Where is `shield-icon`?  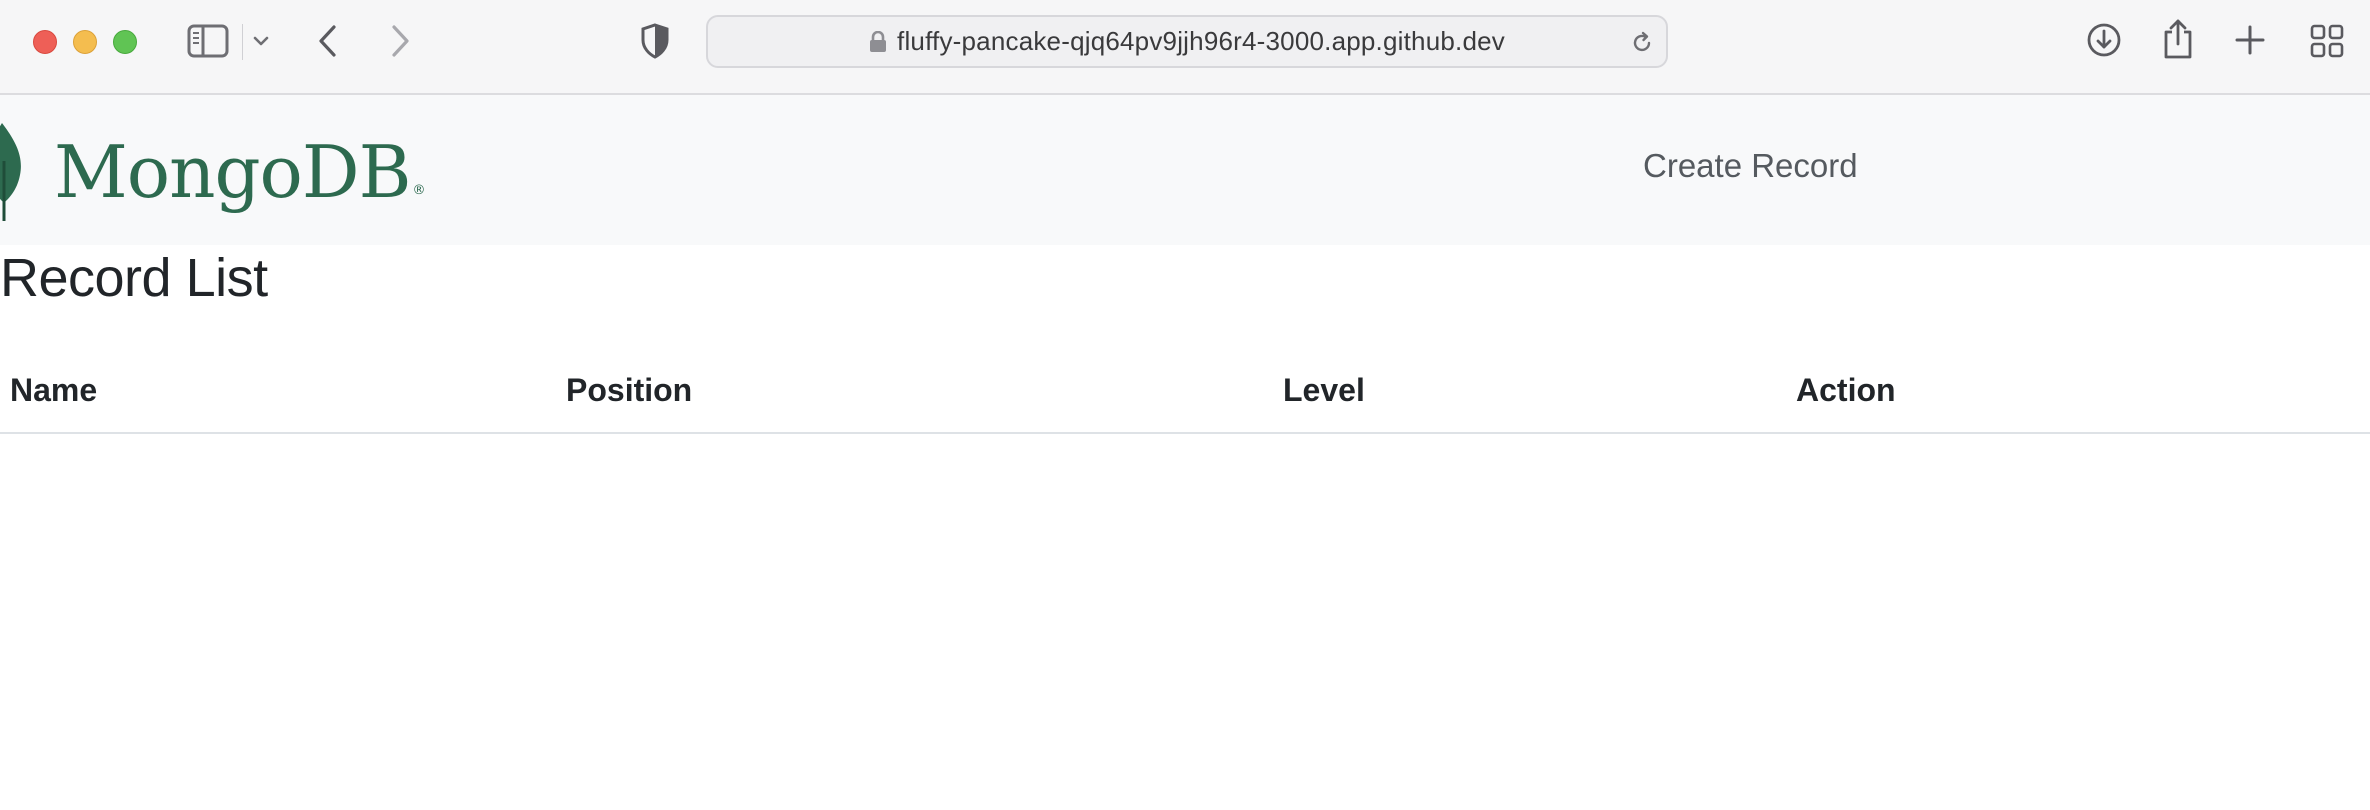 shield-icon is located at coordinates (655, 41).